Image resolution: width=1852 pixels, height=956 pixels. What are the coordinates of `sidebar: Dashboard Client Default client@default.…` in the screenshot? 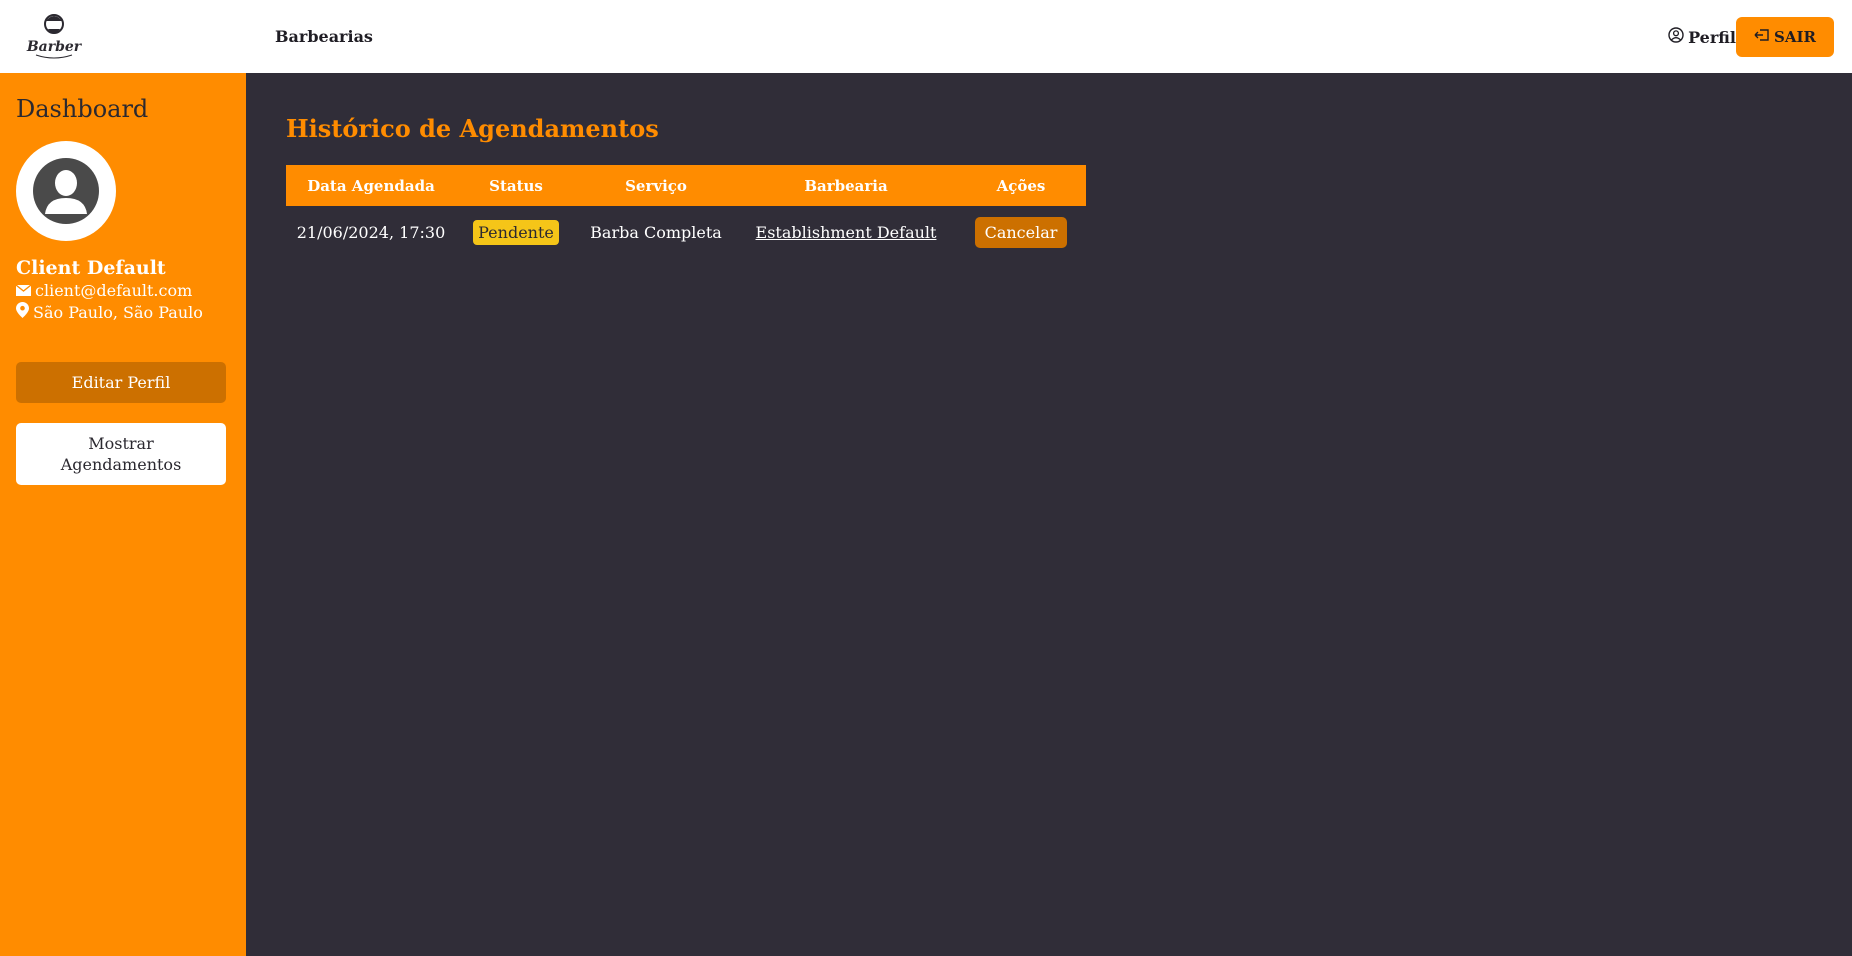 It's located at (123, 514).